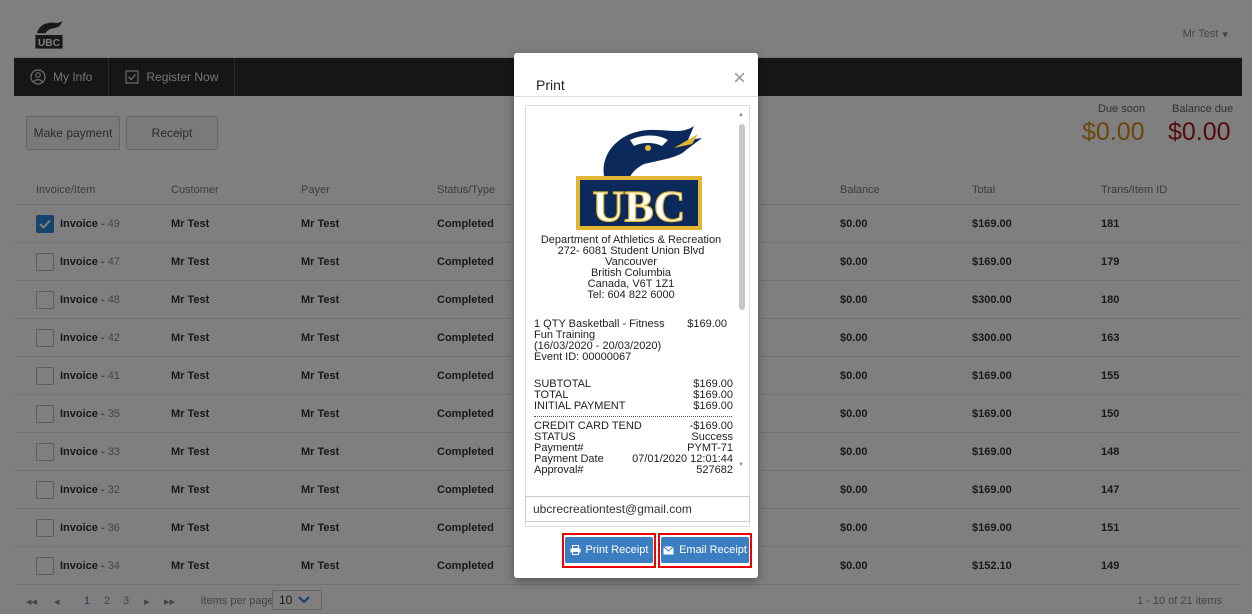 This screenshot has width=1252, height=614. Describe the element at coordinates (713, 550) in the screenshot. I see `email-receipt-label: Email Receipt` at that location.